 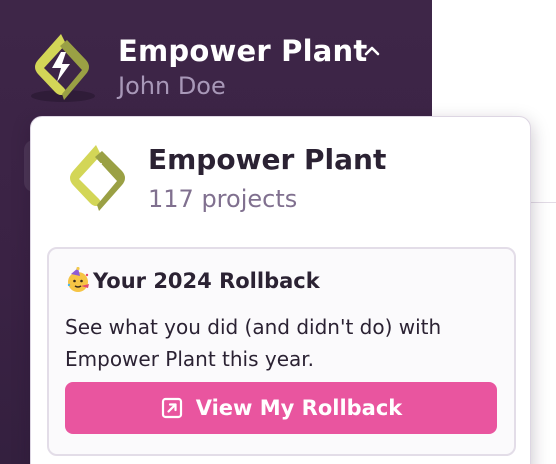 What do you see at coordinates (267, 159) in the screenshot?
I see `dropdown-org-name: Empower Plant` at bounding box center [267, 159].